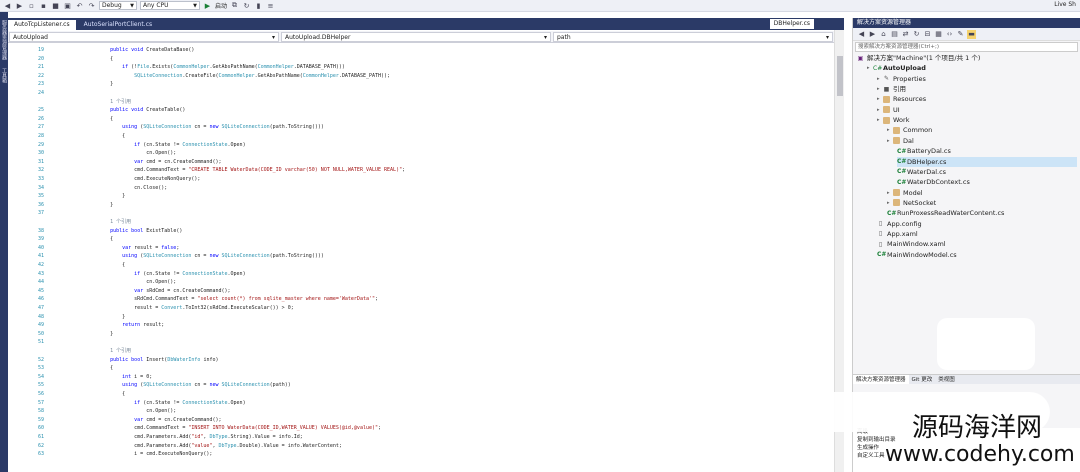 Image resolution: width=1080 pixels, height=472 pixels. What do you see at coordinates (246, 5) in the screenshot?
I see `hot-reload-icon: ↻` at bounding box center [246, 5].